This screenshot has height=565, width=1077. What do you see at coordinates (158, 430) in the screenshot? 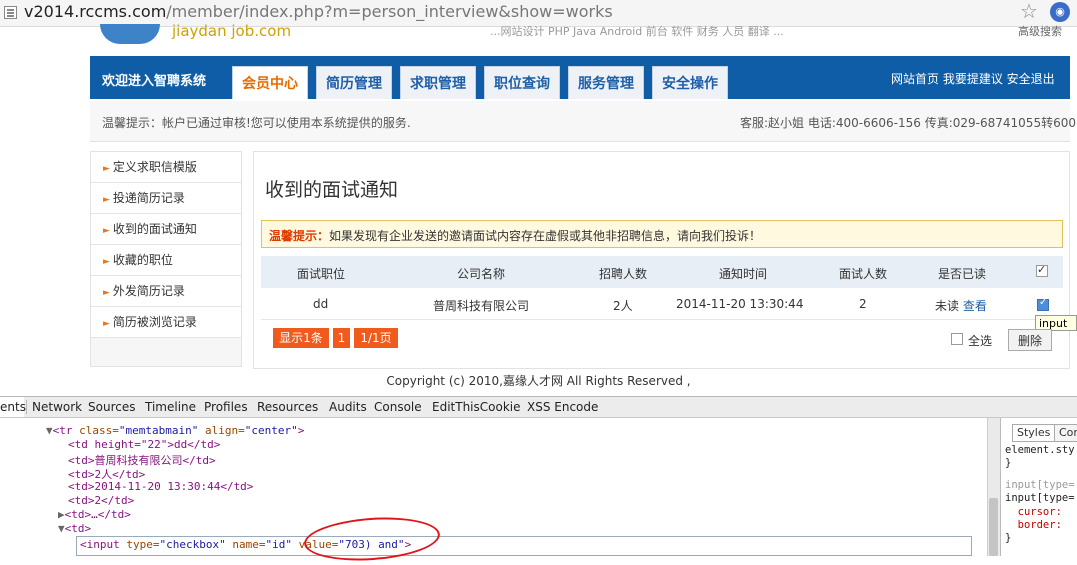
I see `dom-value: "memtabmain"` at bounding box center [158, 430].